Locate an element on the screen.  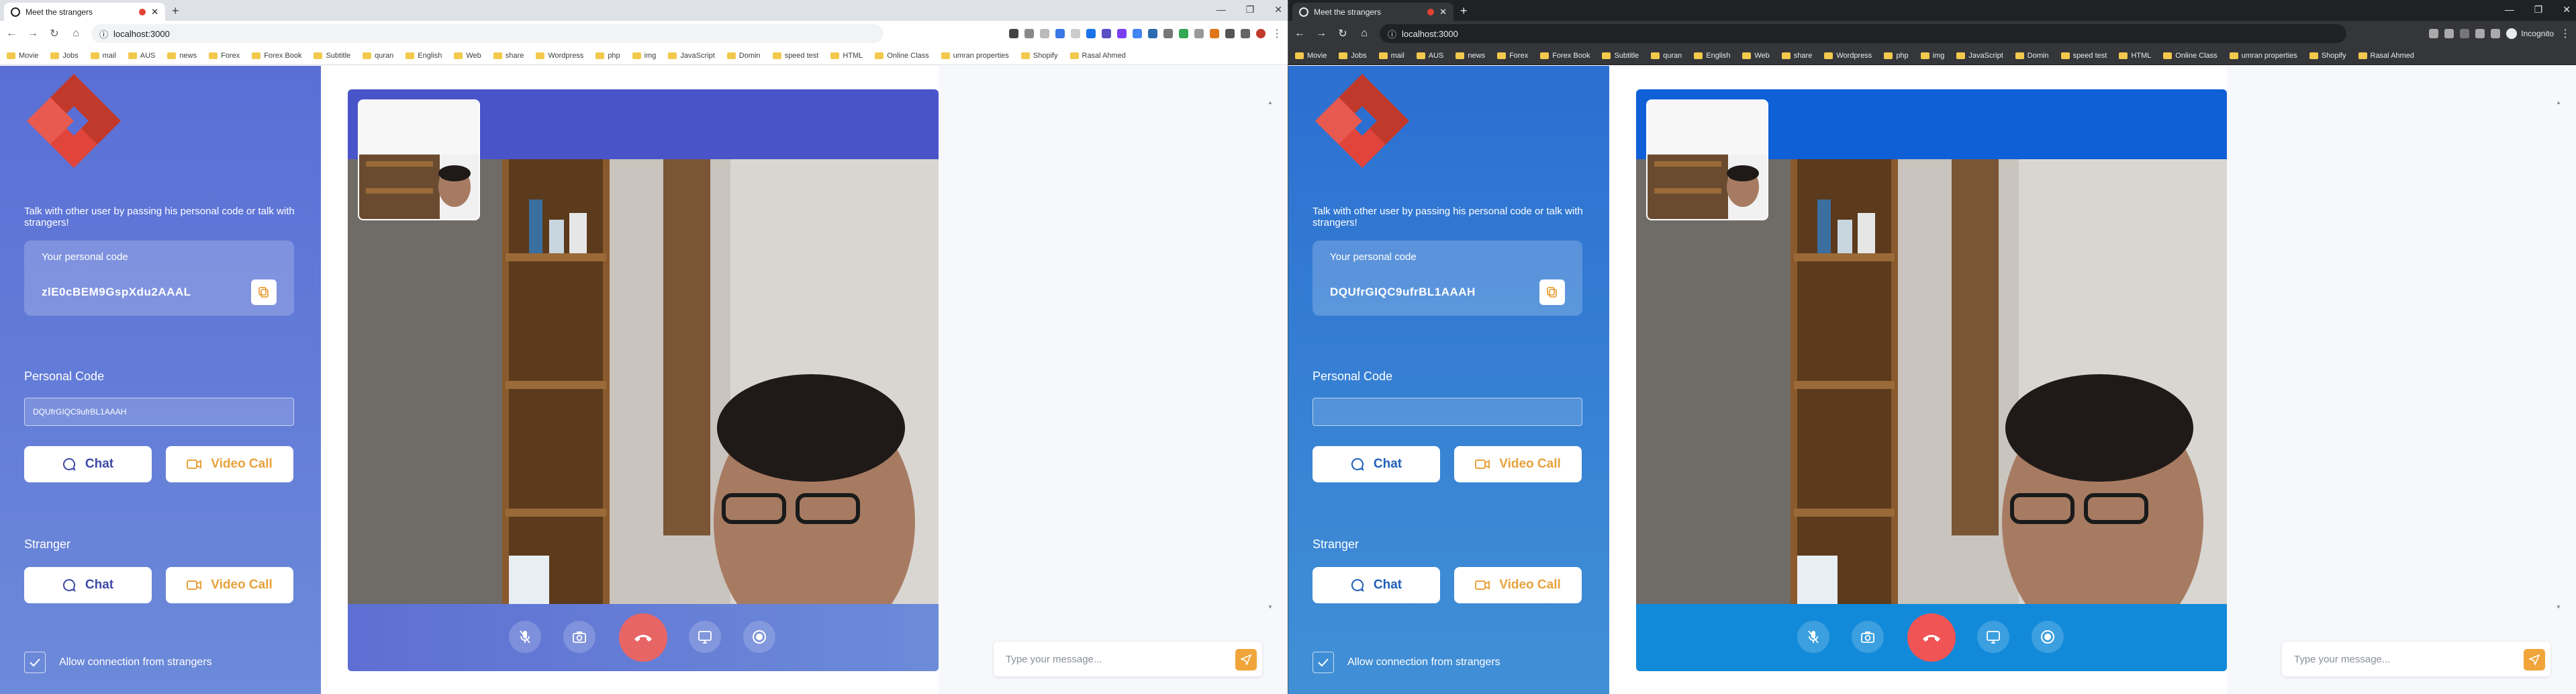
share-icon is located at coordinates (1029, 33).